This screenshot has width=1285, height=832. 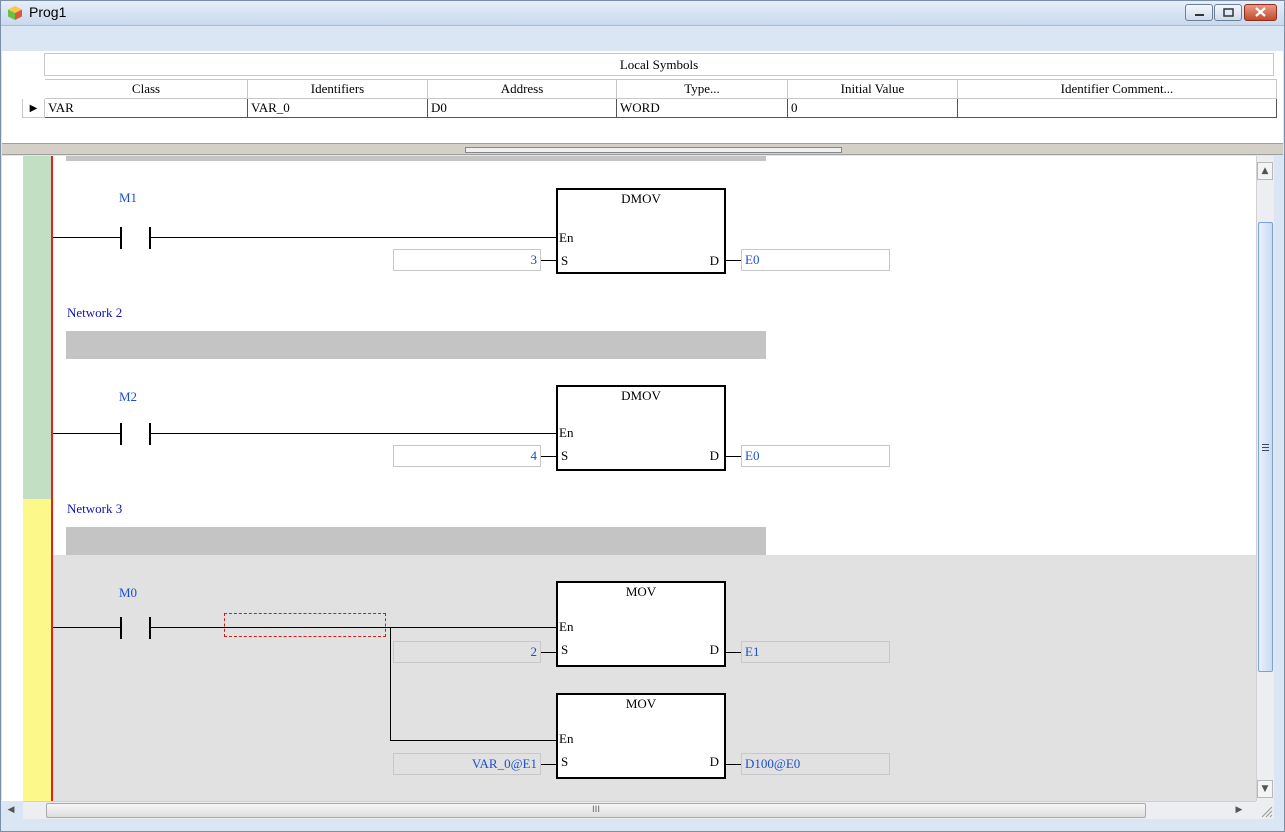 I want to click on vertical-scrollbar: ▲ ▼, so click(x=1265, y=478).